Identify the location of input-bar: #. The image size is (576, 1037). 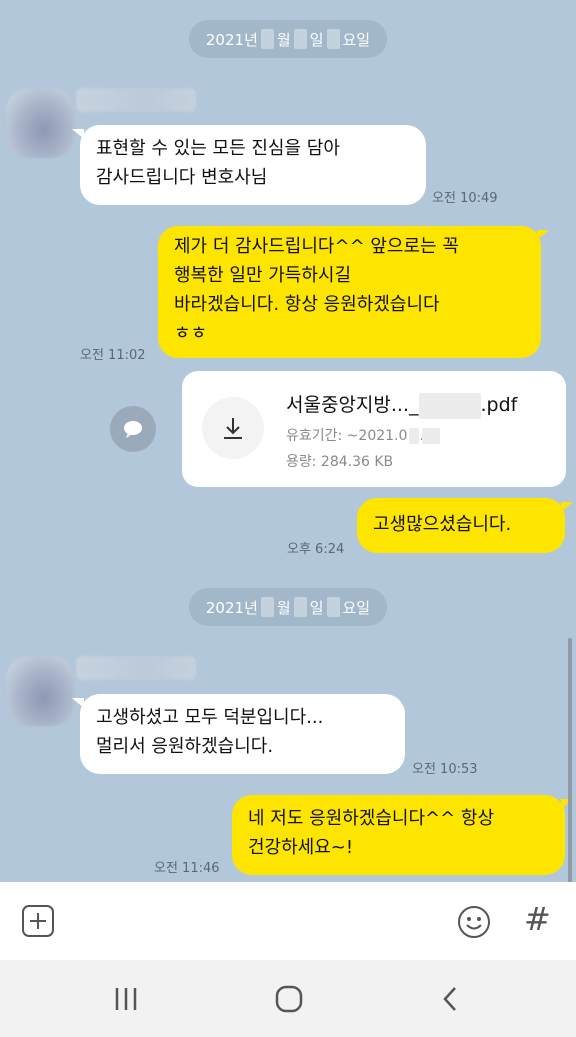
(288, 921).